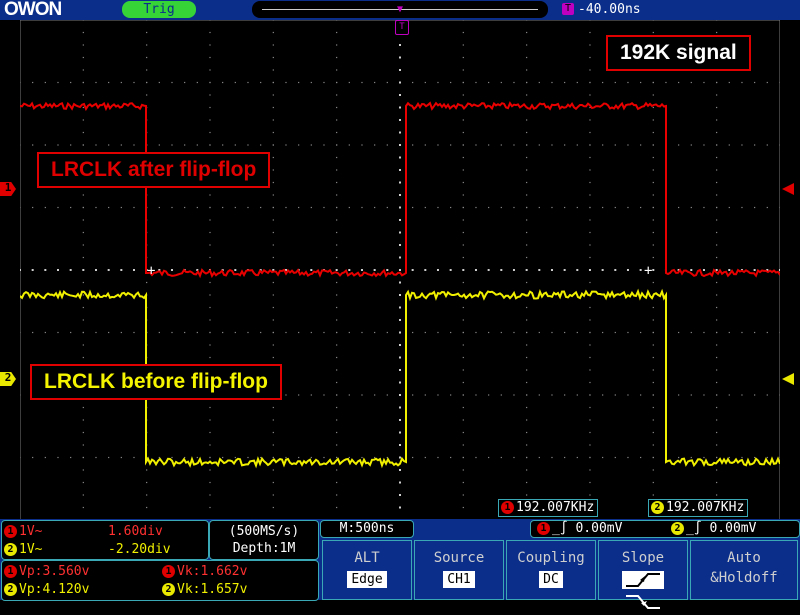 Image resolution: width=800 pixels, height=615 pixels. I want to click on ch1-trigger-level-arrow-icon, so click(788, 189).